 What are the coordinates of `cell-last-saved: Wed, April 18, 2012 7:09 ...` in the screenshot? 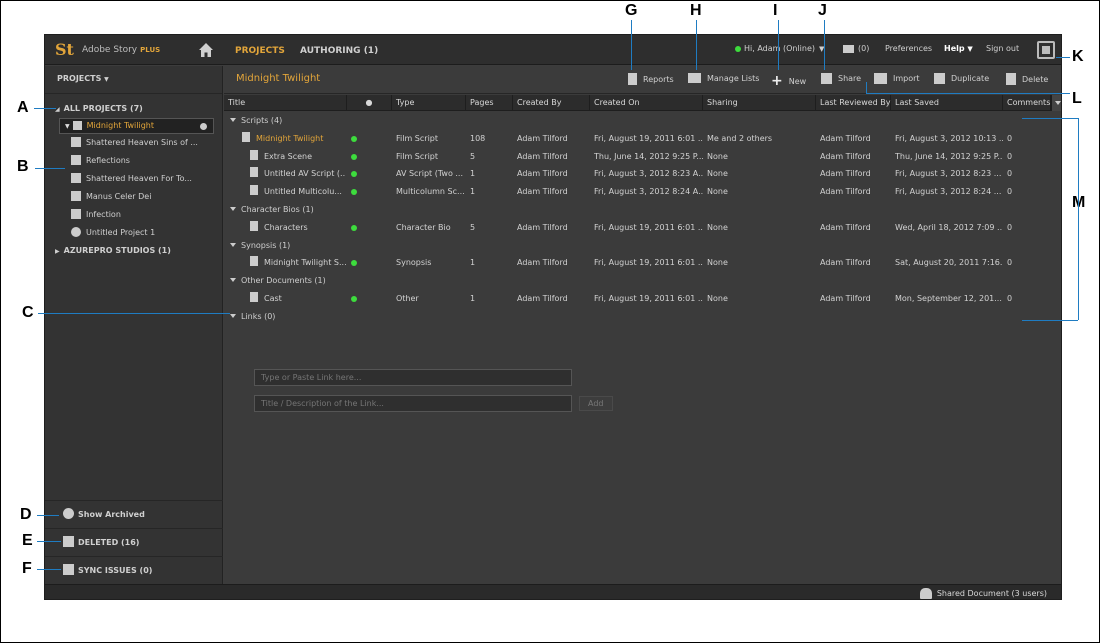 It's located at (949, 227).